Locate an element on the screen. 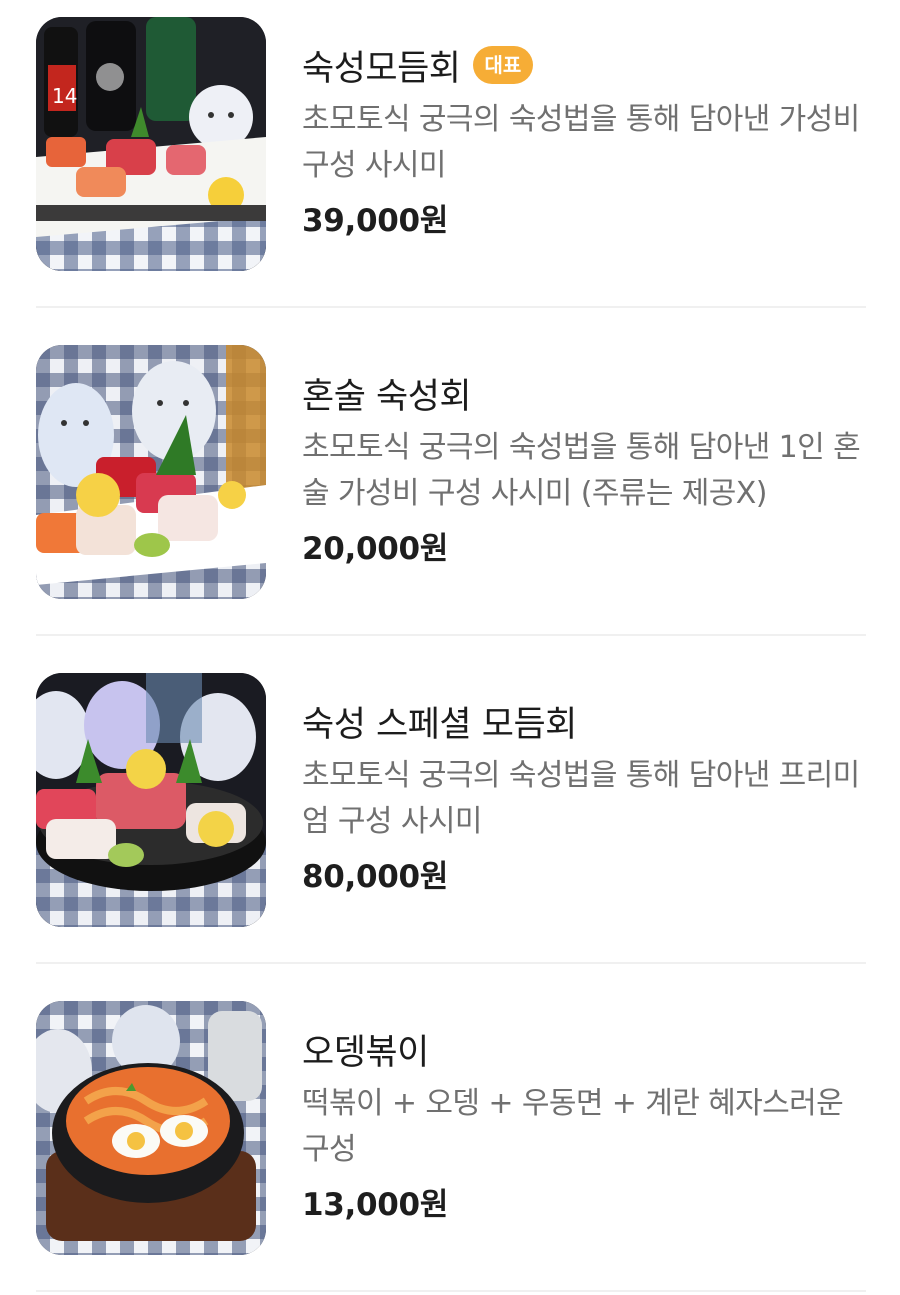  menu-item-price: 13,000원 is located at coordinates (375, 1205).